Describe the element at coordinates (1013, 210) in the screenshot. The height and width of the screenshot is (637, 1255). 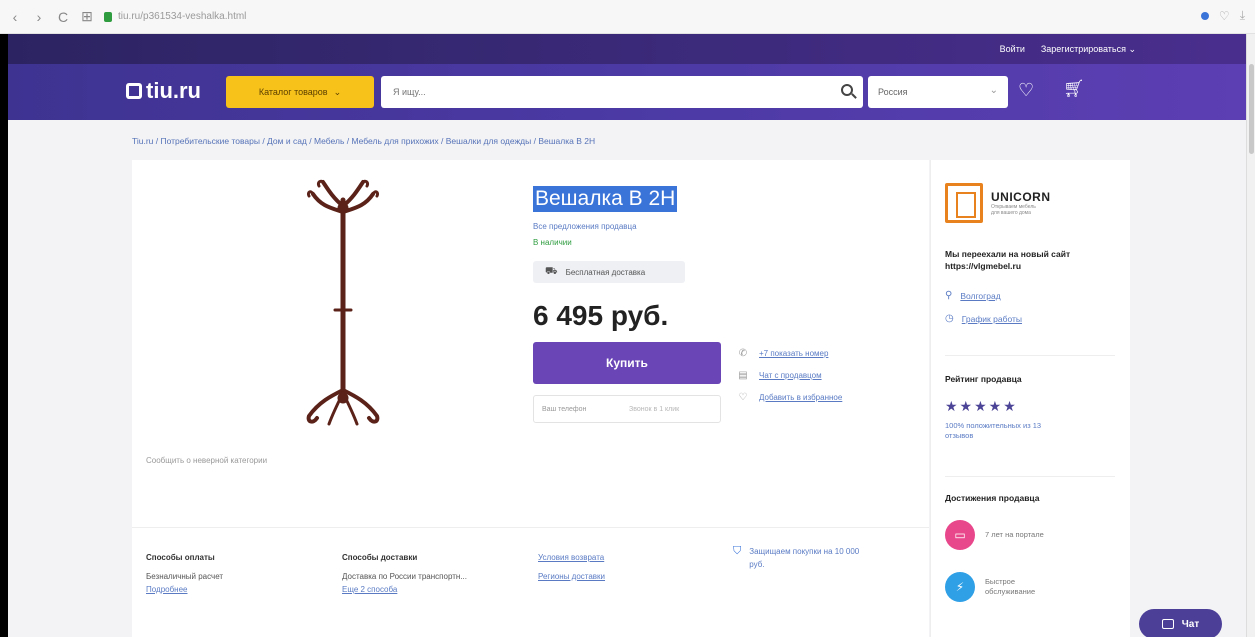
I see `seller-tagline: Открываем мебель для вашего дома` at that location.